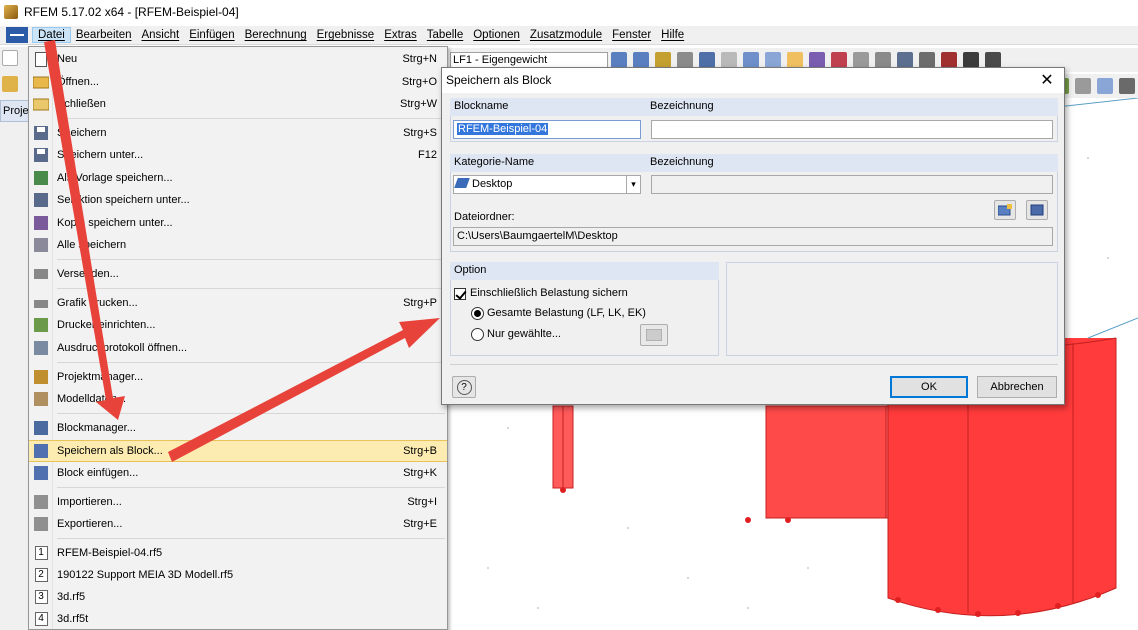 This screenshot has width=1138, height=630. I want to click on menu-einfuegen: Einfügen, so click(211, 35).